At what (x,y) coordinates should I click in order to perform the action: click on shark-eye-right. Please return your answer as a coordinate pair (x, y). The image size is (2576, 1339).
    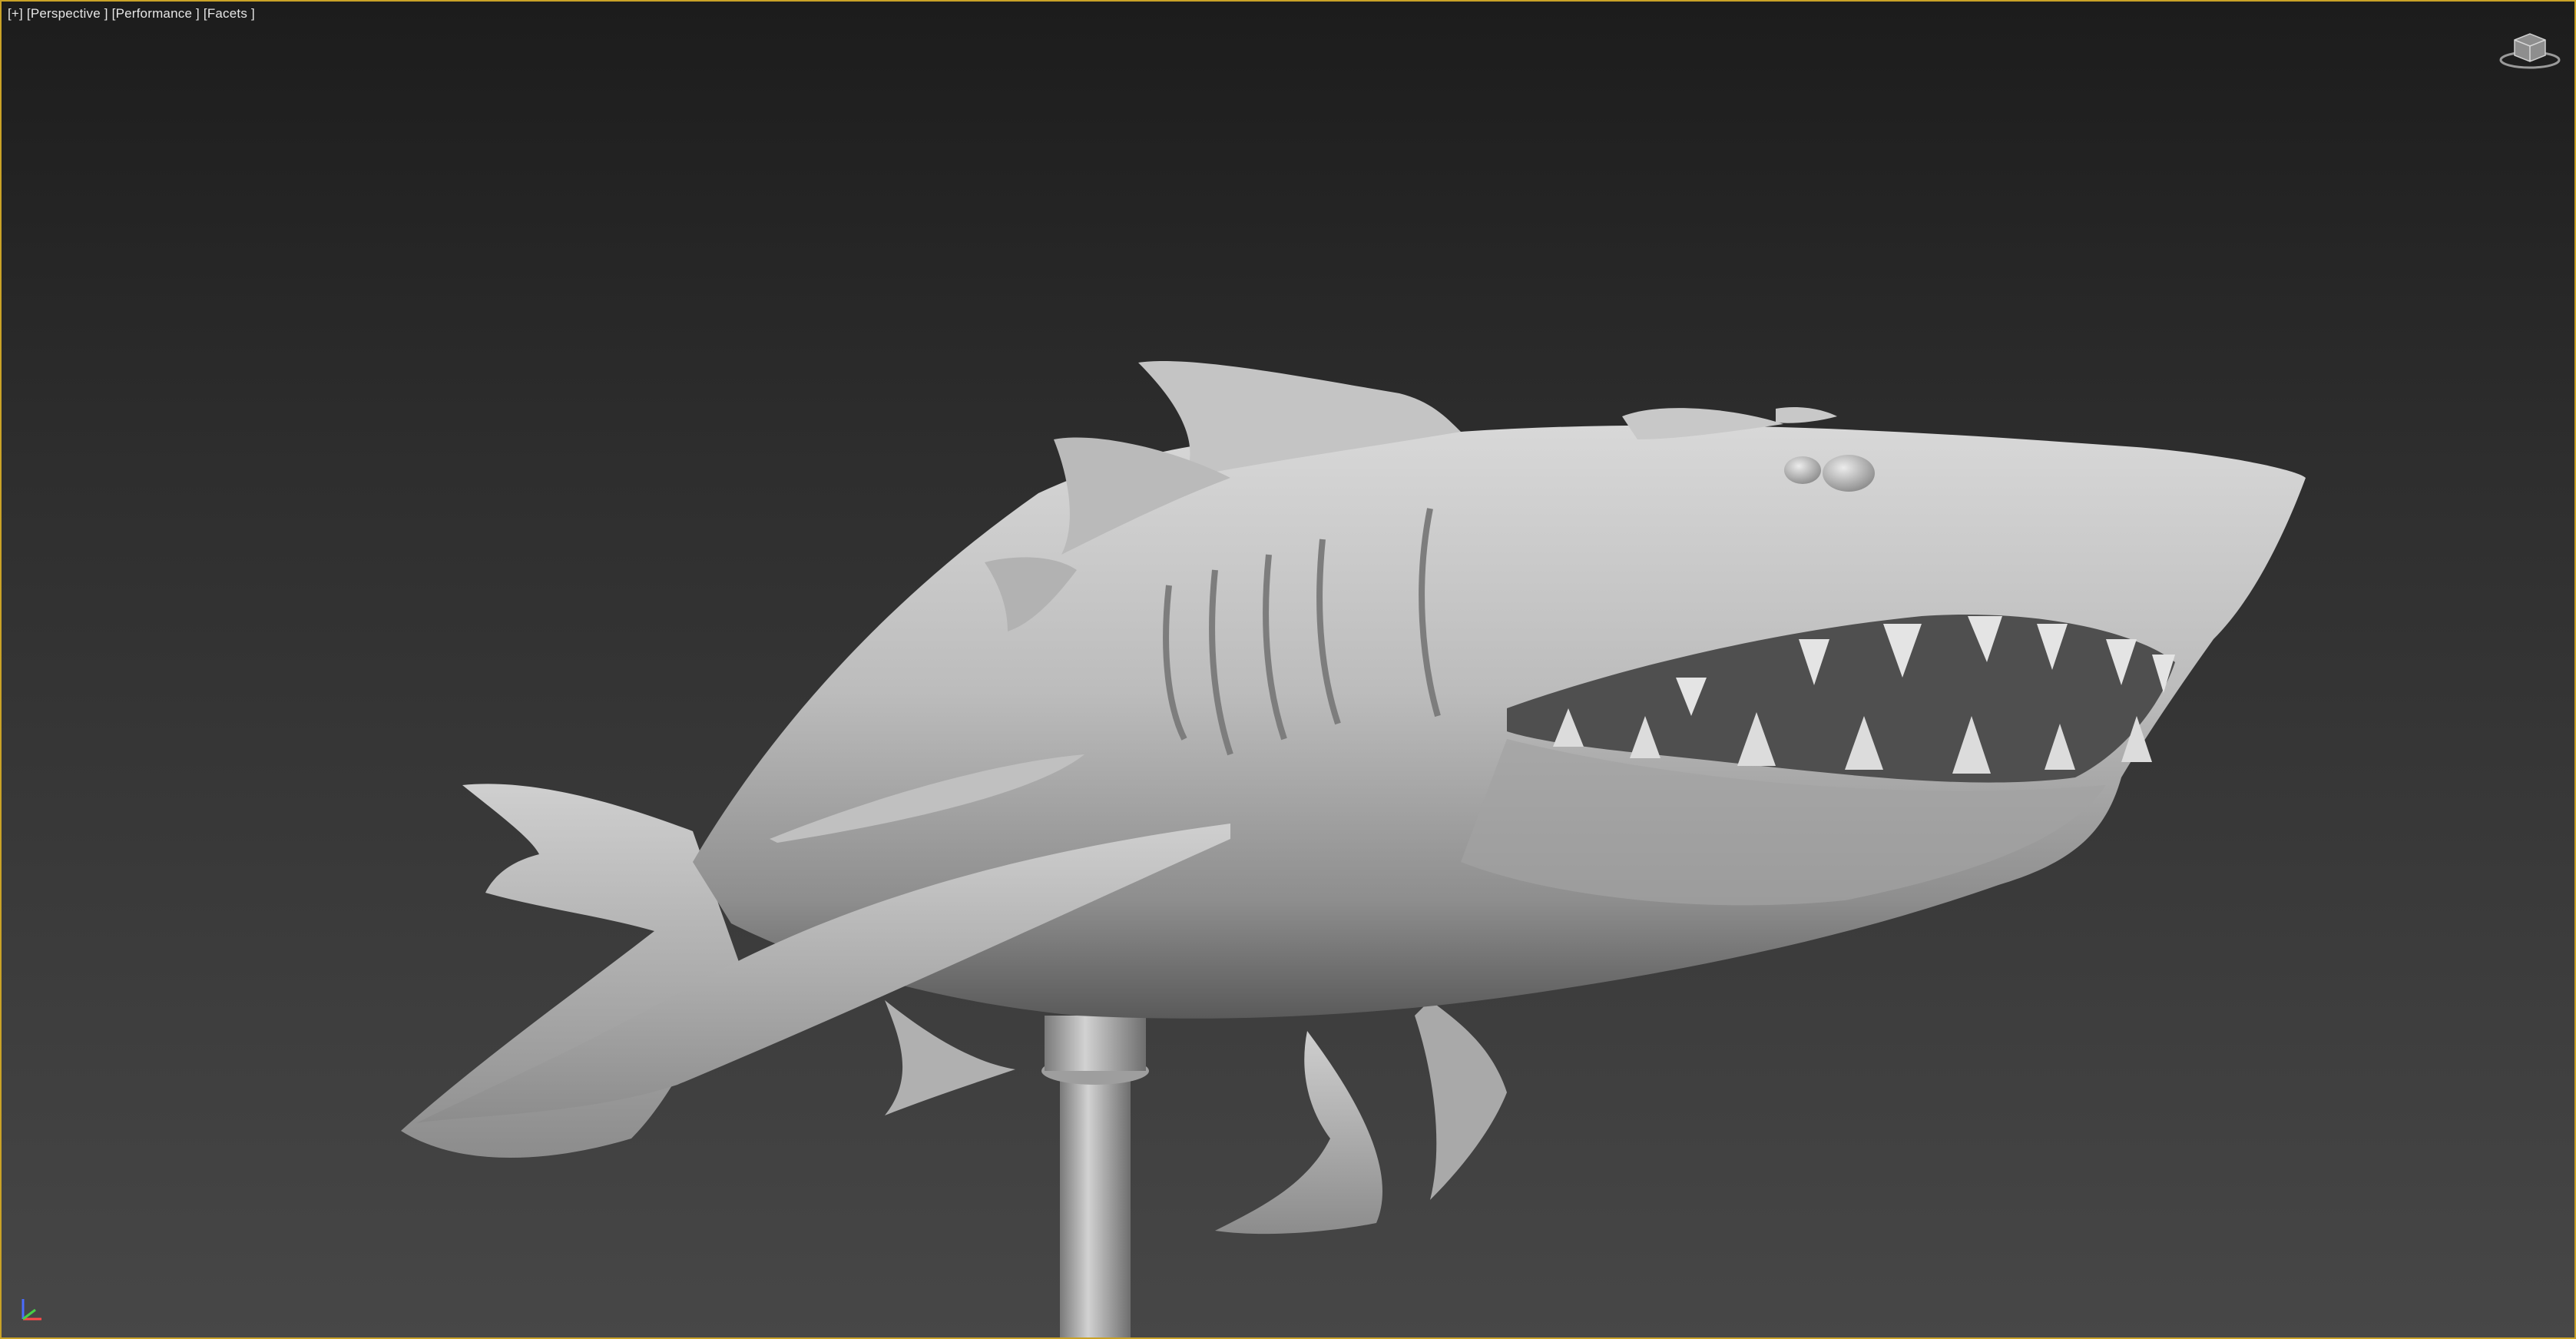
    Looking at the image, I should click on (1849, 474).